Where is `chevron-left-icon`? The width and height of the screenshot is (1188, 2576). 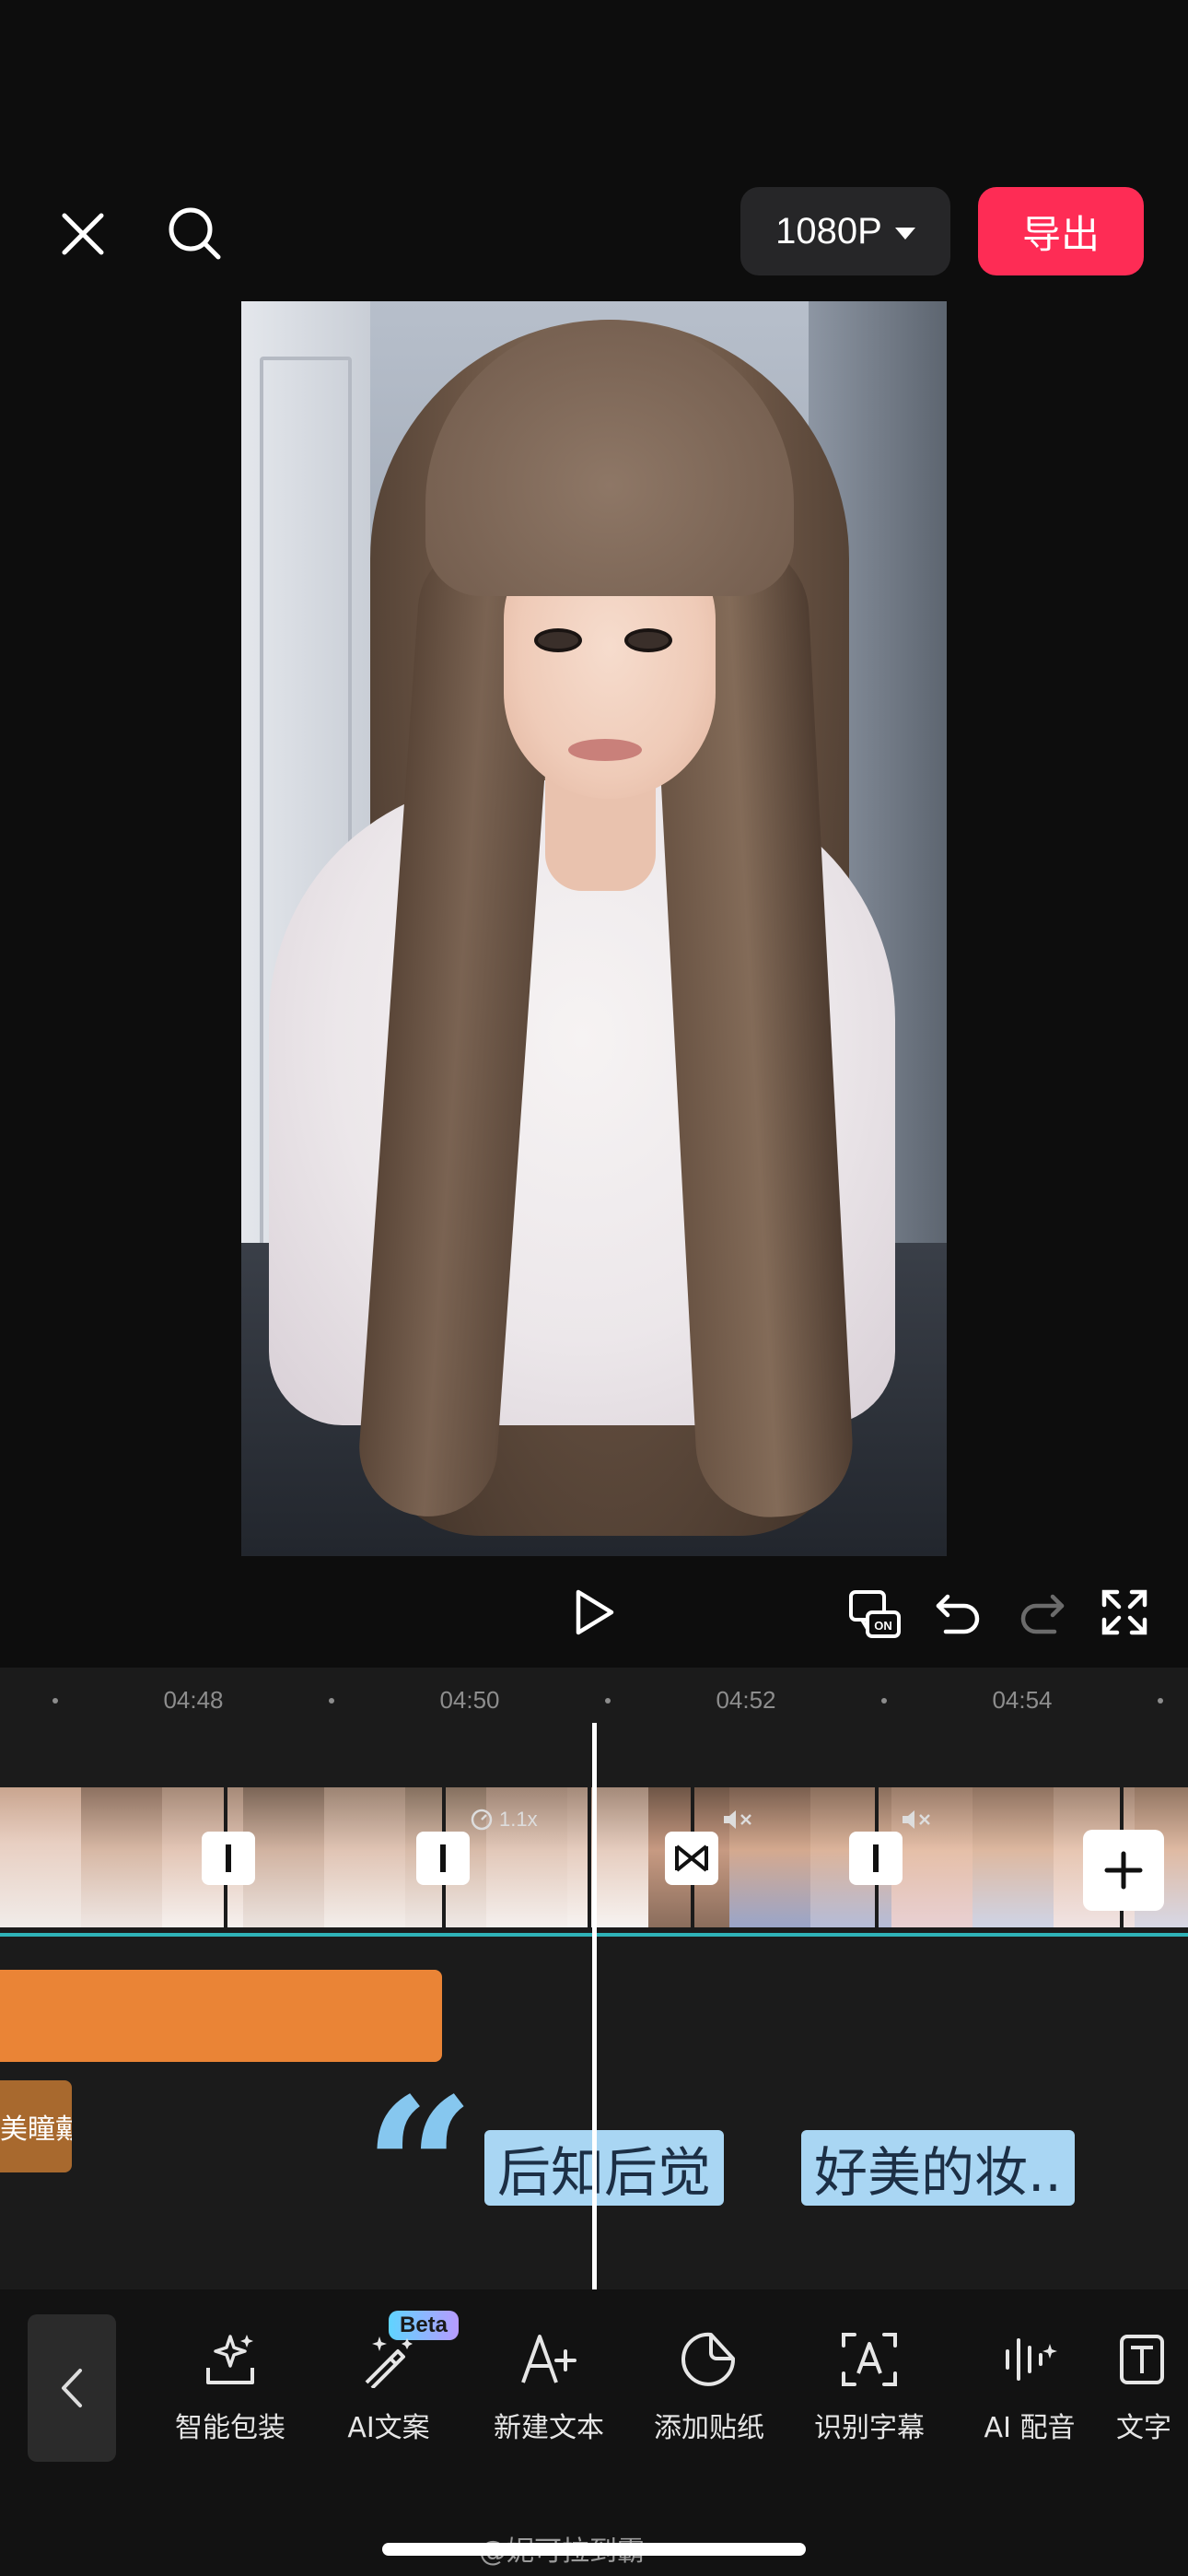
chevron-left-icon is located at coordinates (72, 2388).